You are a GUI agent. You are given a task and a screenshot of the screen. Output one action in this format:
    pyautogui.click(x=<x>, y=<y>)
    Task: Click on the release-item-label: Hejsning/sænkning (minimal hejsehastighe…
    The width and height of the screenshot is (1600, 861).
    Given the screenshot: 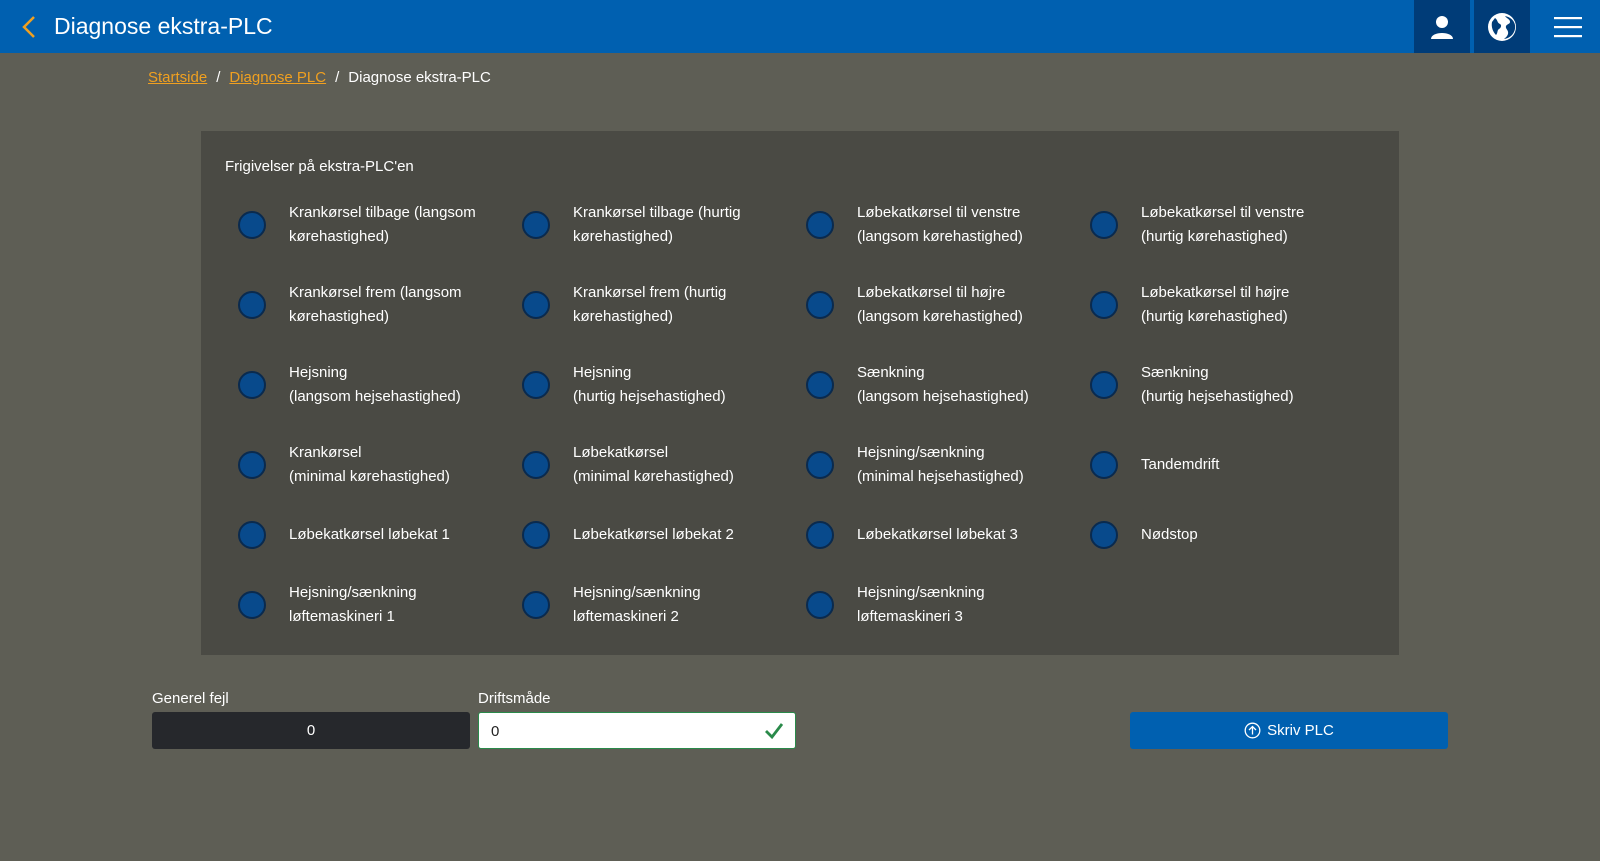 What is the action you would take?
    pyautogui.click(x=940, y=464)
    